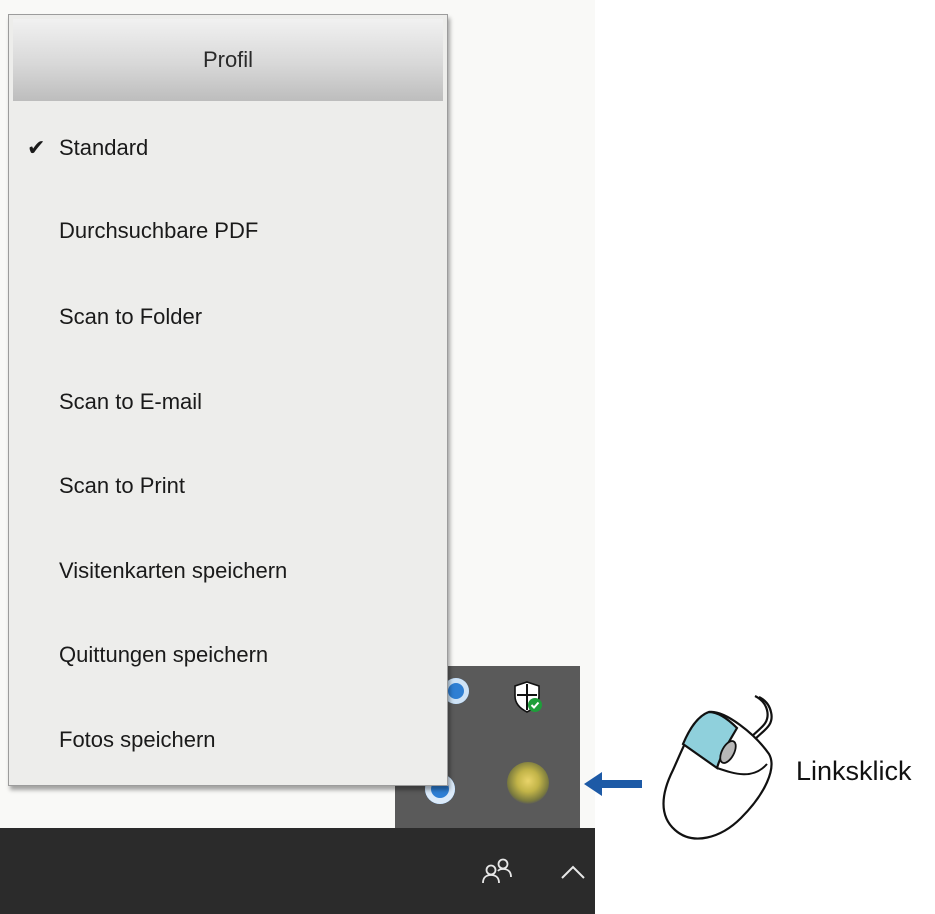  What do you see at coordinates (173, 570) in the screenshot?
I see `menu-item-label: Visitenkarten speichern` at bounding box center [173, 570].